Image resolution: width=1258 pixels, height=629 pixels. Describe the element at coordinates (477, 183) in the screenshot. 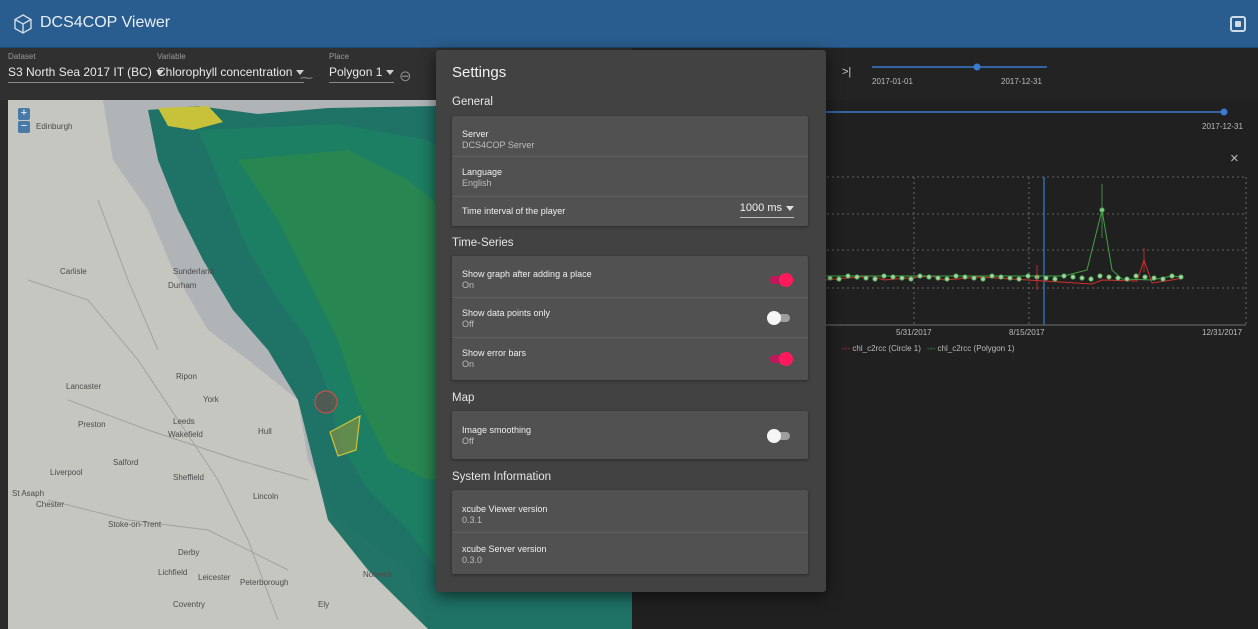

I see `setting-value: English` at that location.